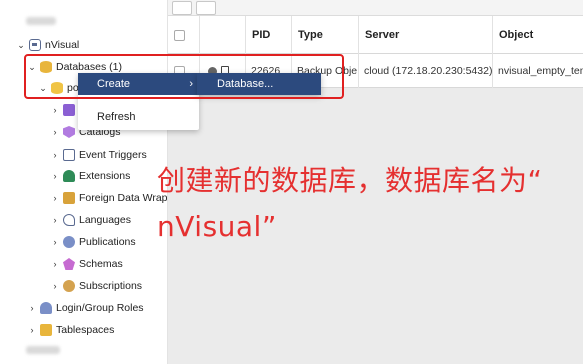  What do you see at coordinates (269, 35) in the screenshot?
I see `column-header-pid: PID` at bounding box center [269, 35].